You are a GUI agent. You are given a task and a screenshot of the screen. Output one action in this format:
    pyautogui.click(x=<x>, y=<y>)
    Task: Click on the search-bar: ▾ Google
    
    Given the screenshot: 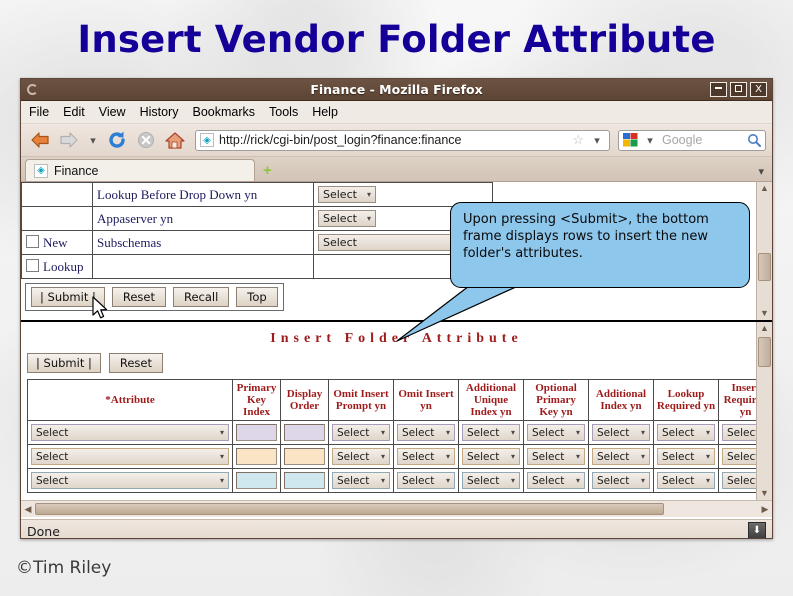 What is the action you would take?
    pyautogui.click(x=692, y=140)
    